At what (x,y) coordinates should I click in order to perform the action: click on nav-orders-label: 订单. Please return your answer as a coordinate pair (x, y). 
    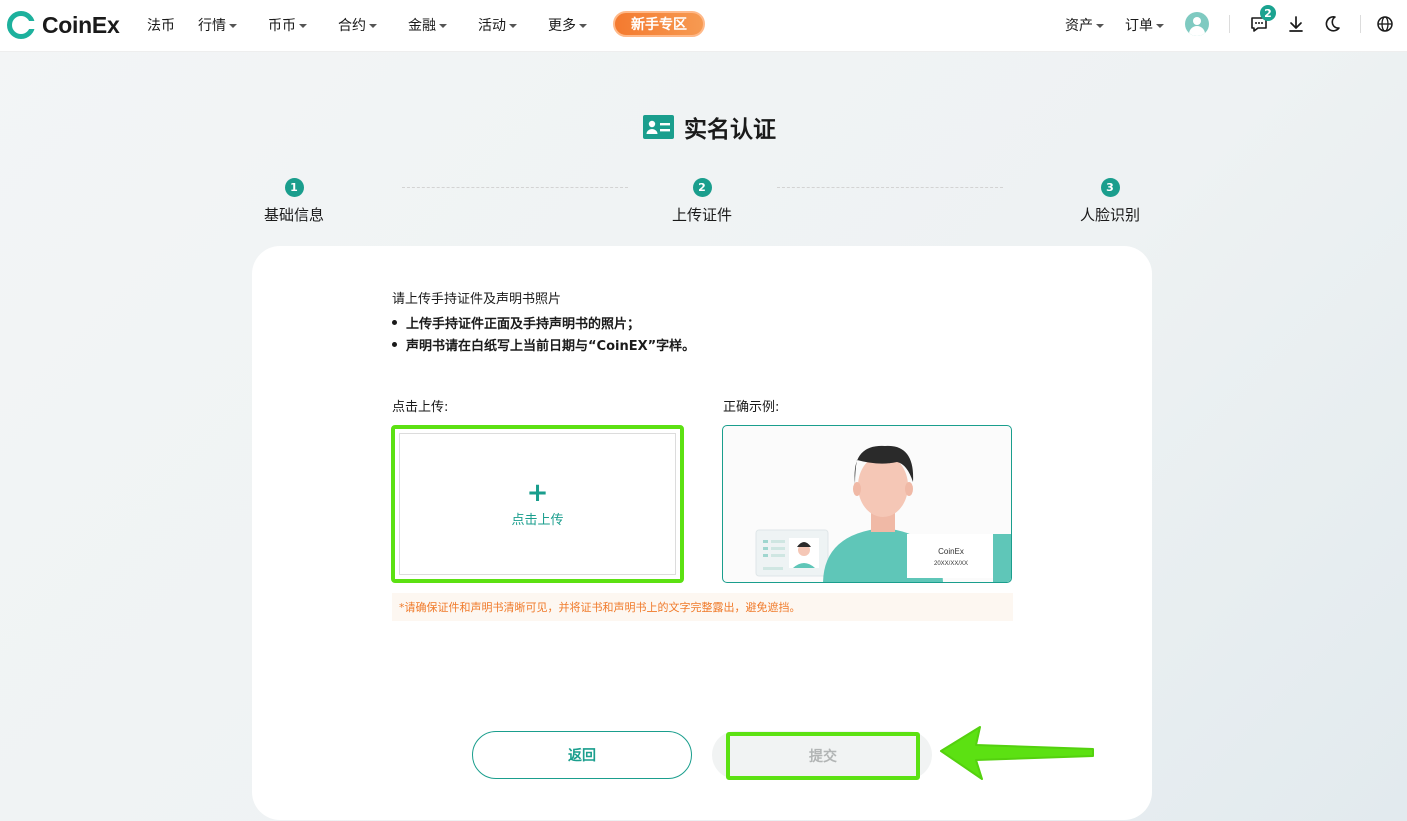
    Looking at the image, I should click on (1139, 26).